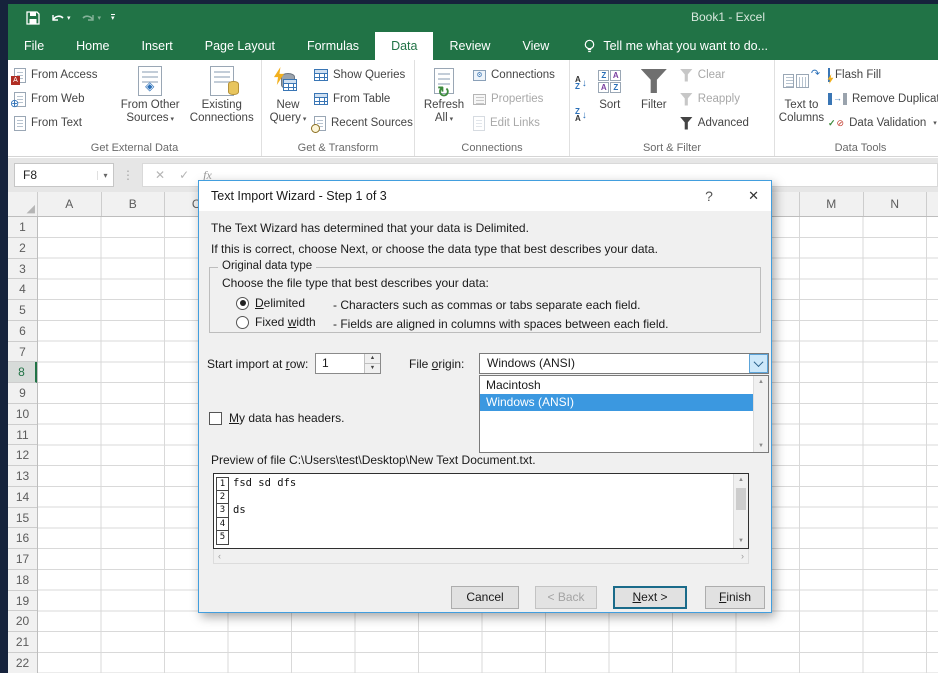 Image resolution: width=938 pixels, height=673 pixels. What do you see at coordinates (22, 227) in the screenshot?
I see `row-header-1: 1` at bounding box center [22, 227].